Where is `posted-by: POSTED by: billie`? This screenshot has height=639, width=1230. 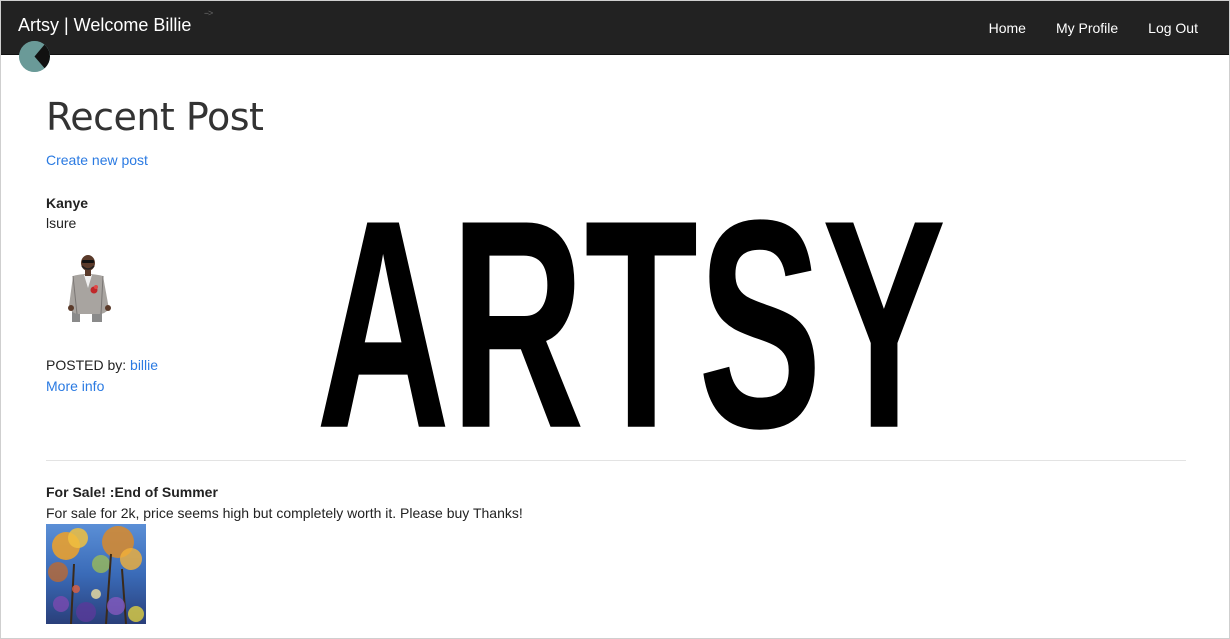
posted-by: POSTED by: billie is located at coordinates (102, 365).